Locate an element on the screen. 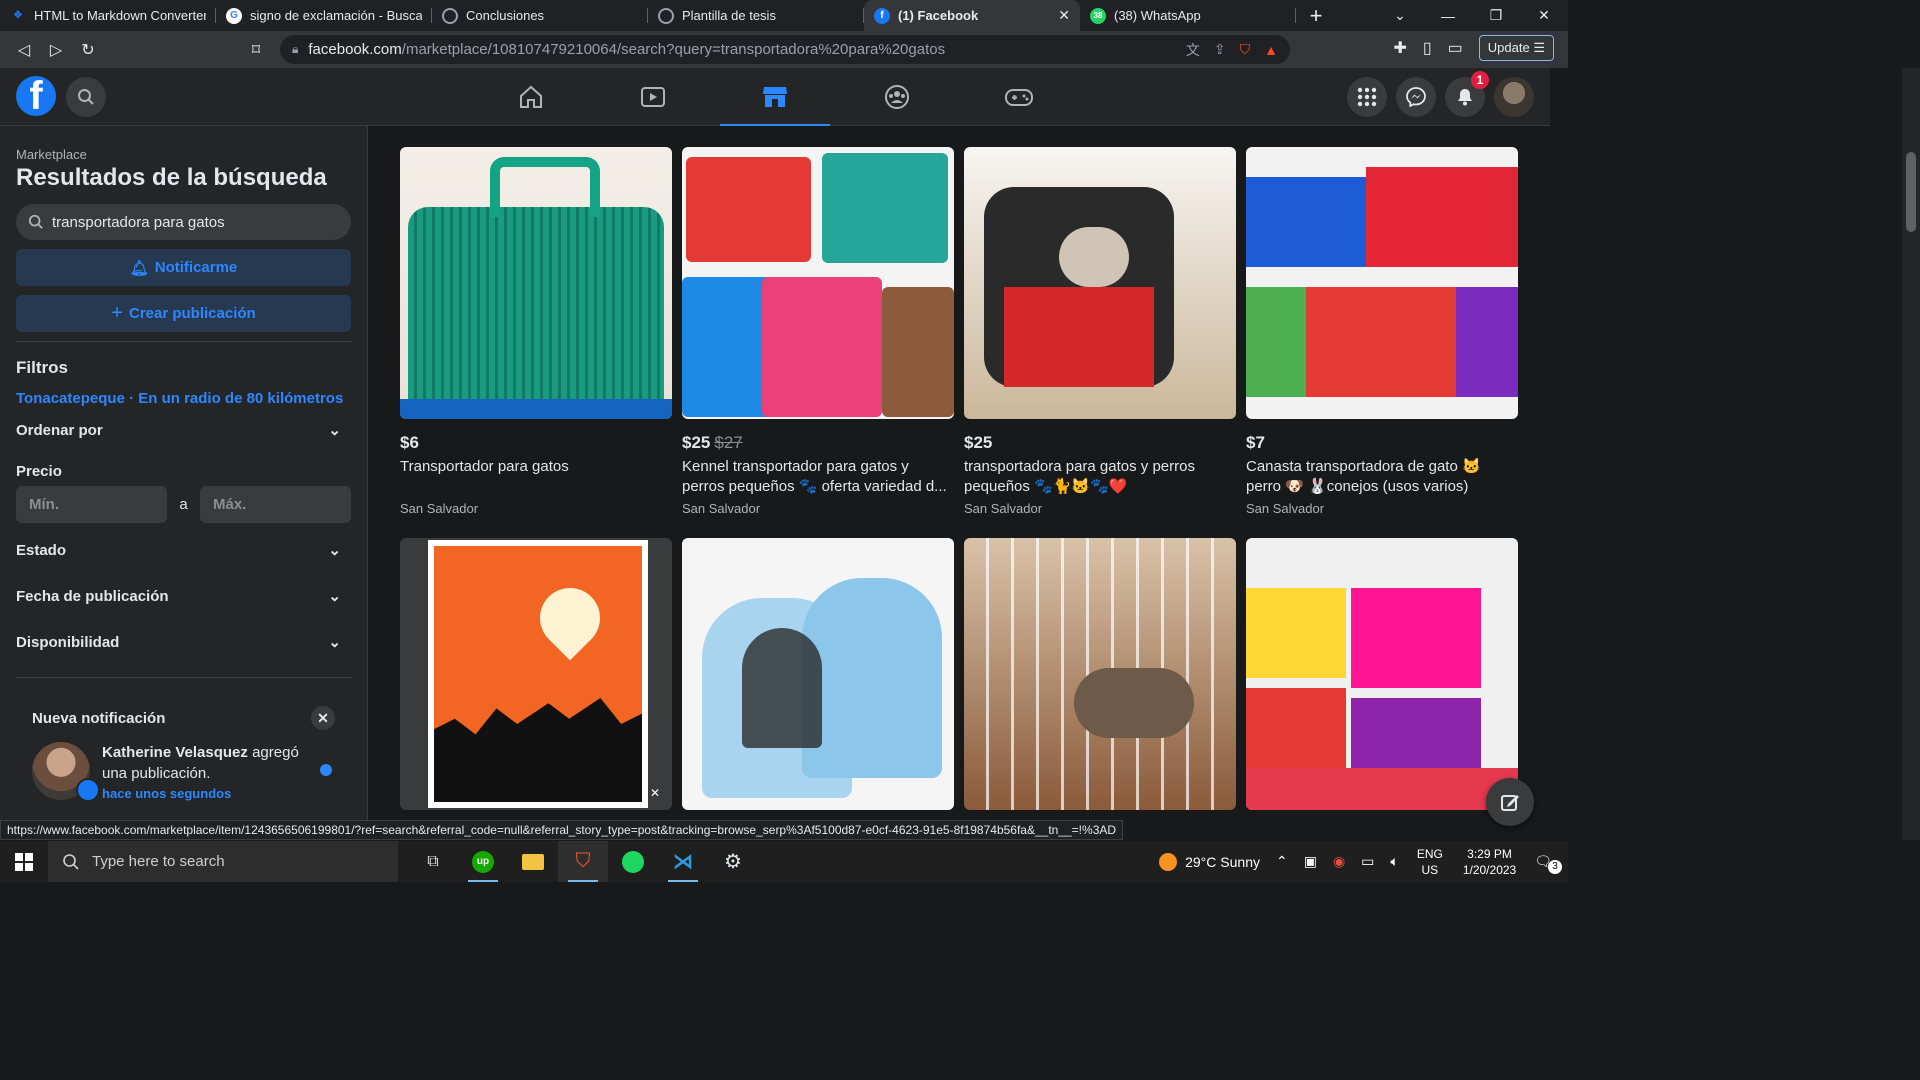 Image resolution: width=1920 pixels, height=1080 pixels. task-view-button: ⧉ is located at coordinates (433, 861).